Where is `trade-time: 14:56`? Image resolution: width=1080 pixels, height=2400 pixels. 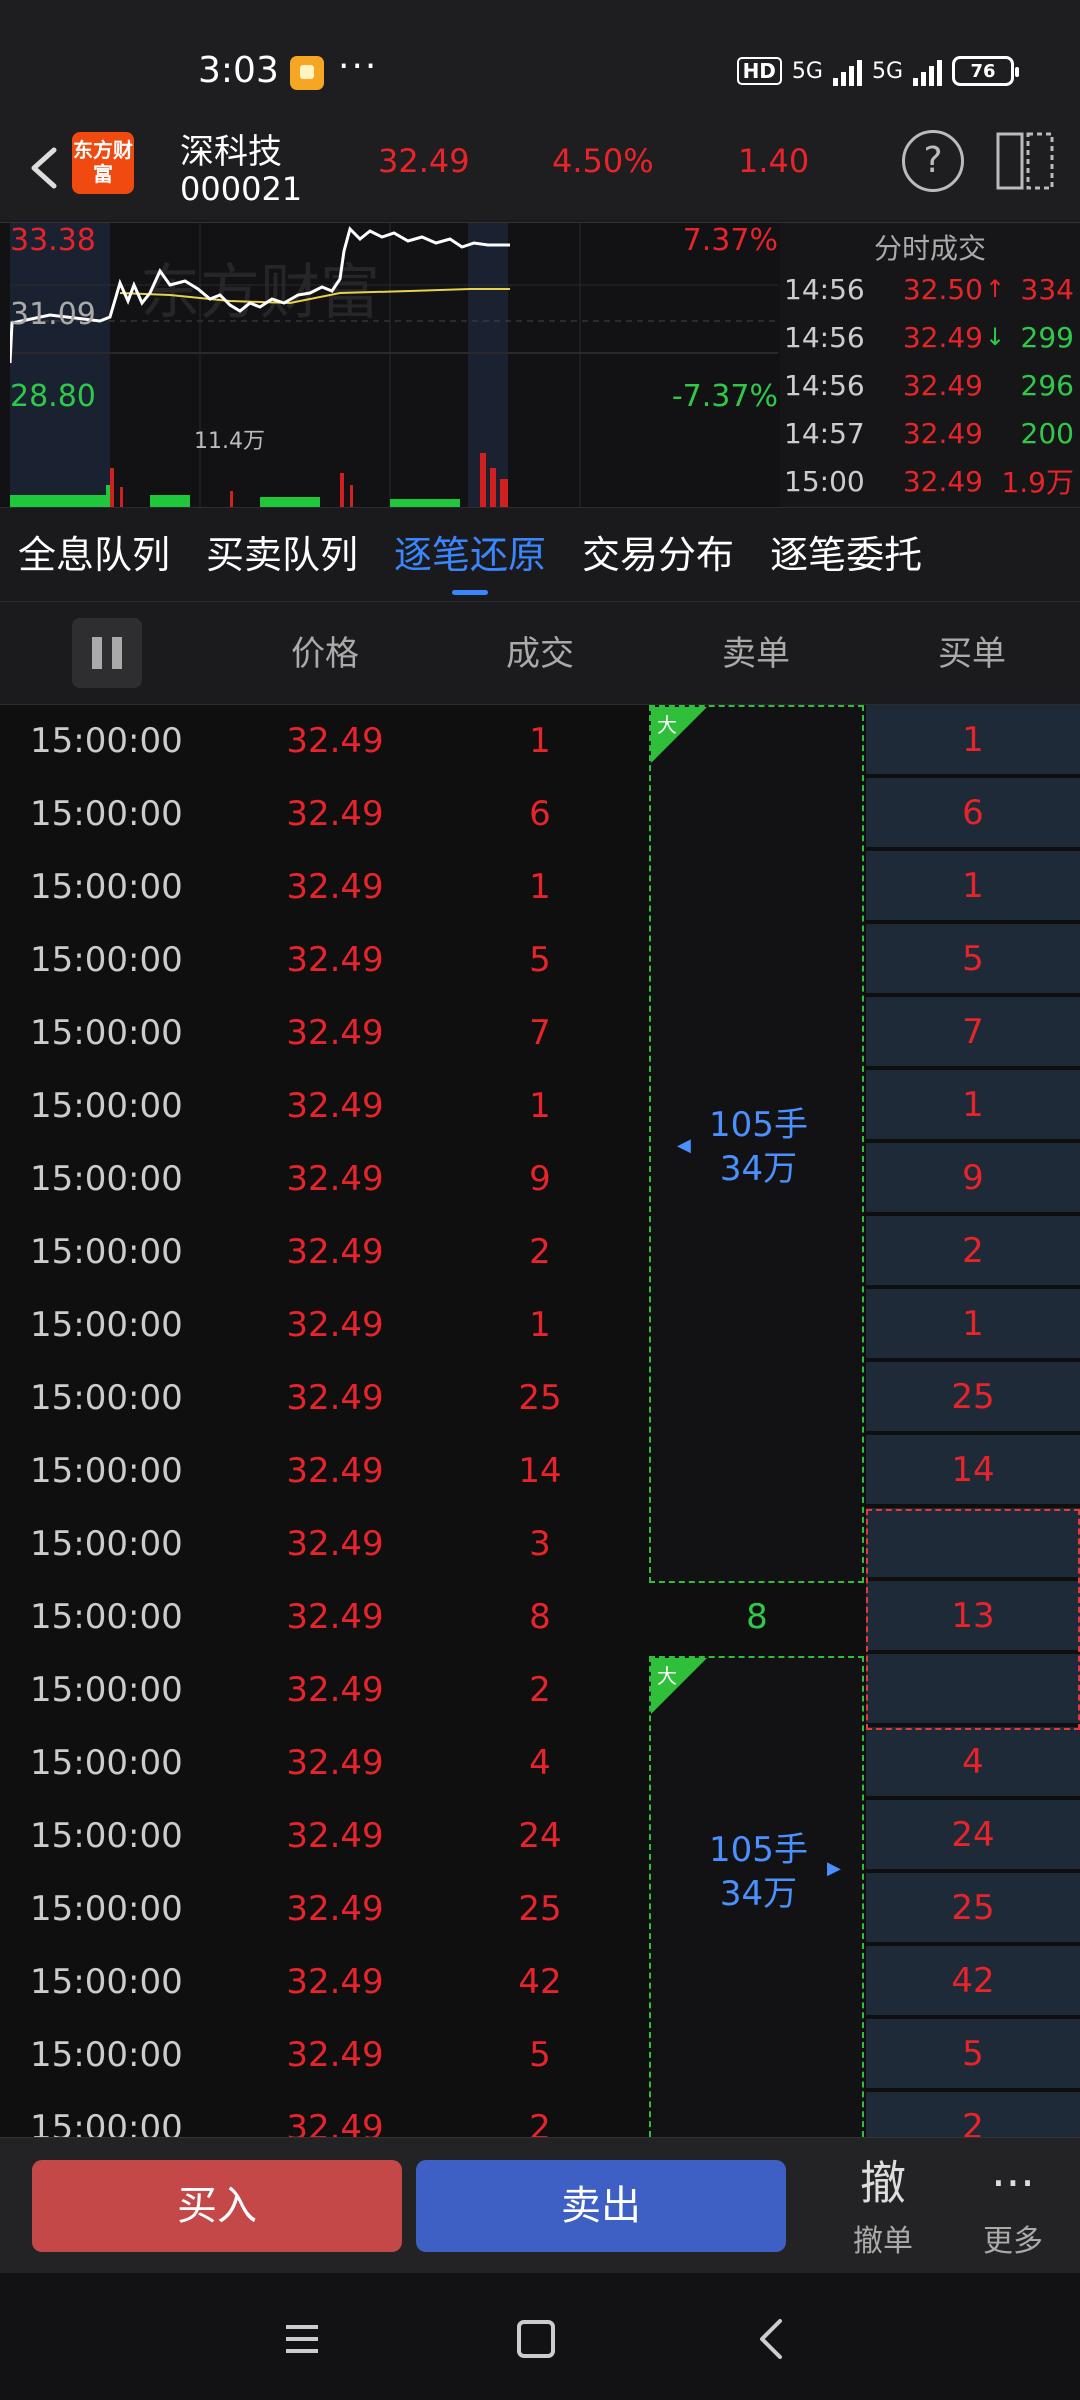 trade-time: 14:56 is located at coordinates (824, 289).